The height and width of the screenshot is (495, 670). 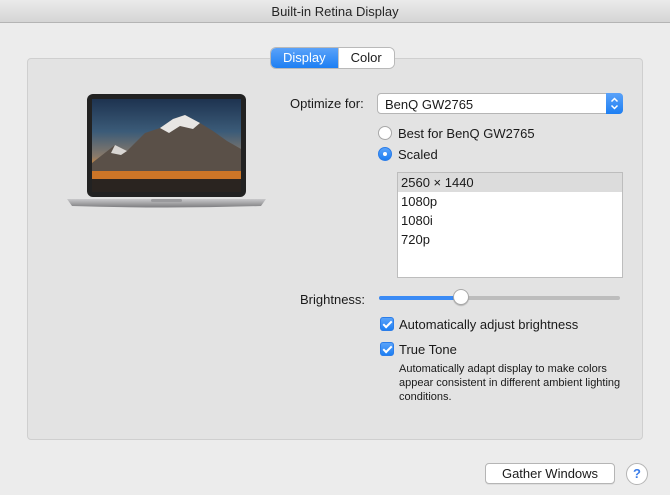 What do you see at coordinates (489, 324) in the screenshot?
I see `auto-brightness-label: Automatically adjust brightness` at bounding box center [489, 324].